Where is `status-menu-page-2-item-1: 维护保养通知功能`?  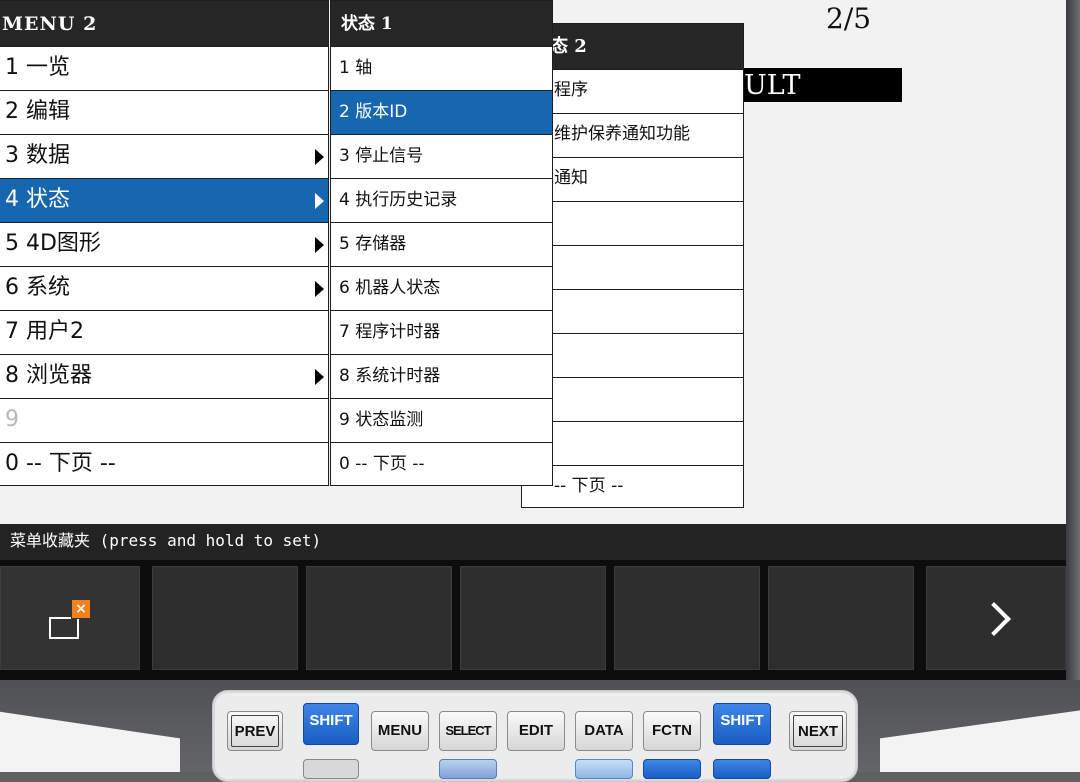 status-menu-page-2-item-1: 维护保养通知功能 is located at coordinates (632, 135).